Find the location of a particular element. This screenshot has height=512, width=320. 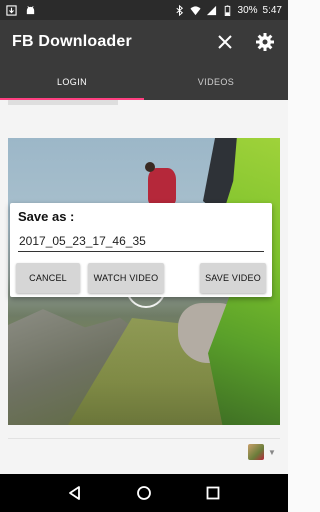

close-button is located at coordinates (225, 42).